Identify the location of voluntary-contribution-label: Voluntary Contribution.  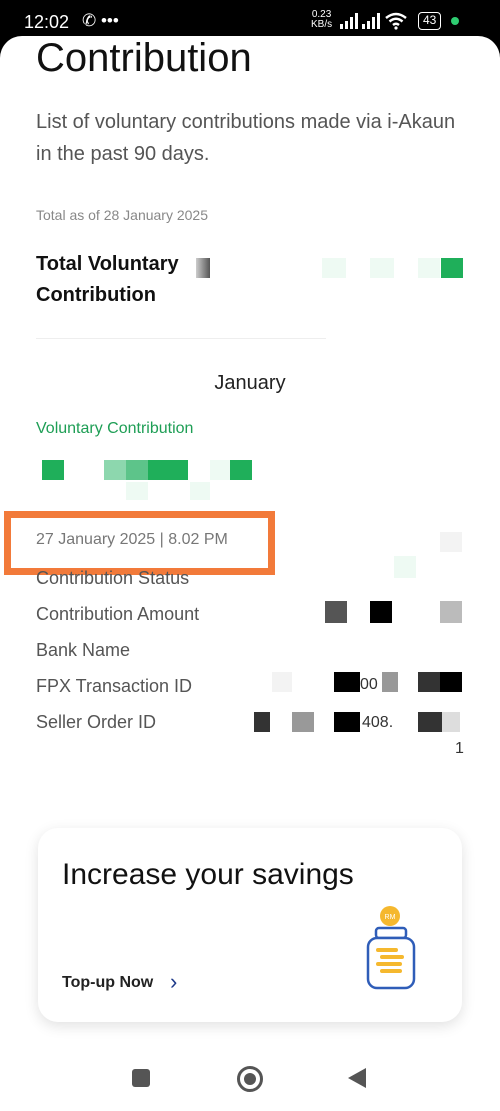
(115, 428).